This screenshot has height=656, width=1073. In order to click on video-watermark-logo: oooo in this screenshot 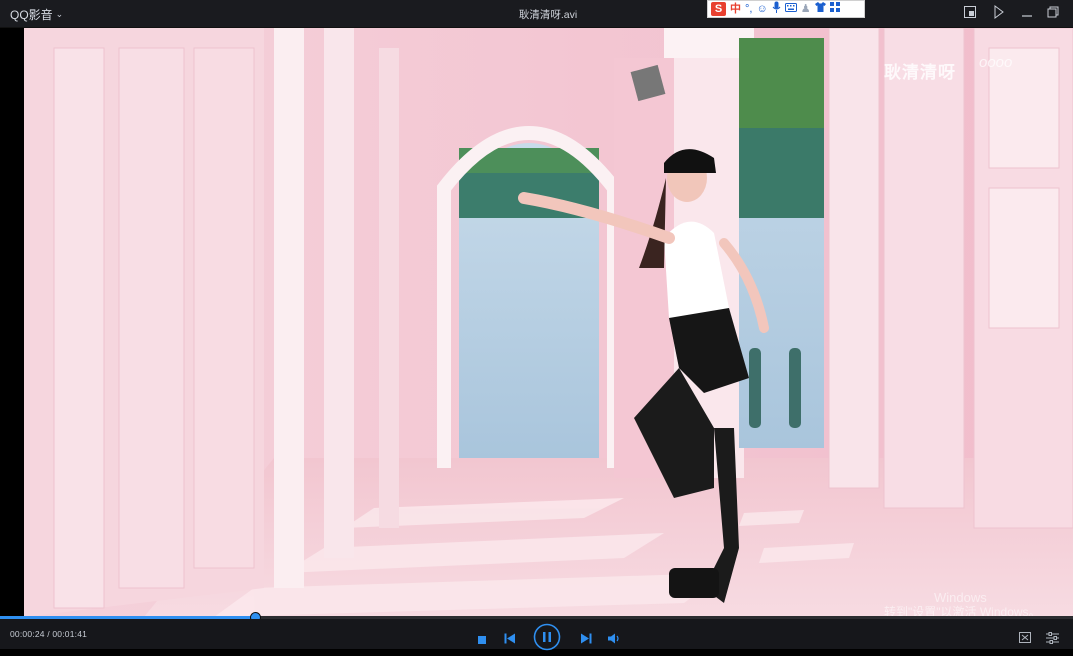, I will do `click(996, 62)`.